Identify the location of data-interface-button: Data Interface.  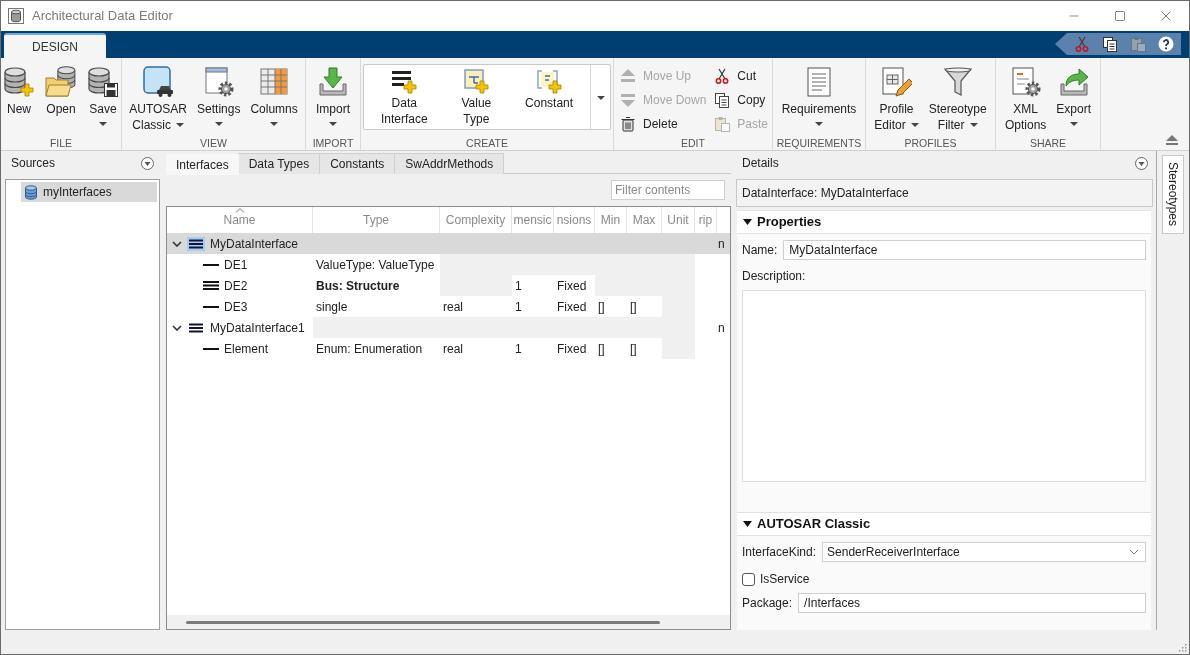
(404, 97).